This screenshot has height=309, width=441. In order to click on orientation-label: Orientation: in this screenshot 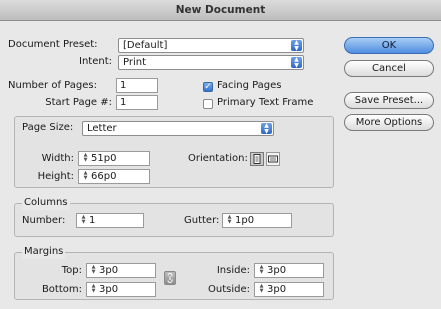, I will do `click(218, 158)`.